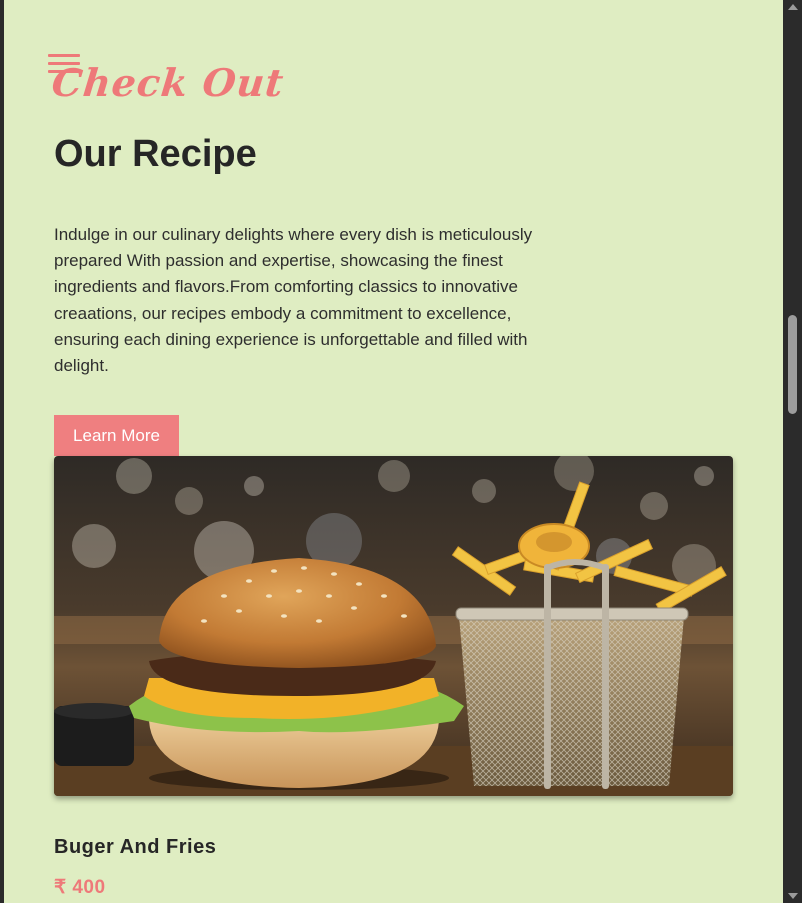  What do you see at coordinates (792, 451) in the screenshot?
I see `vertical-scrollbar` at bounding box center [792, 451].